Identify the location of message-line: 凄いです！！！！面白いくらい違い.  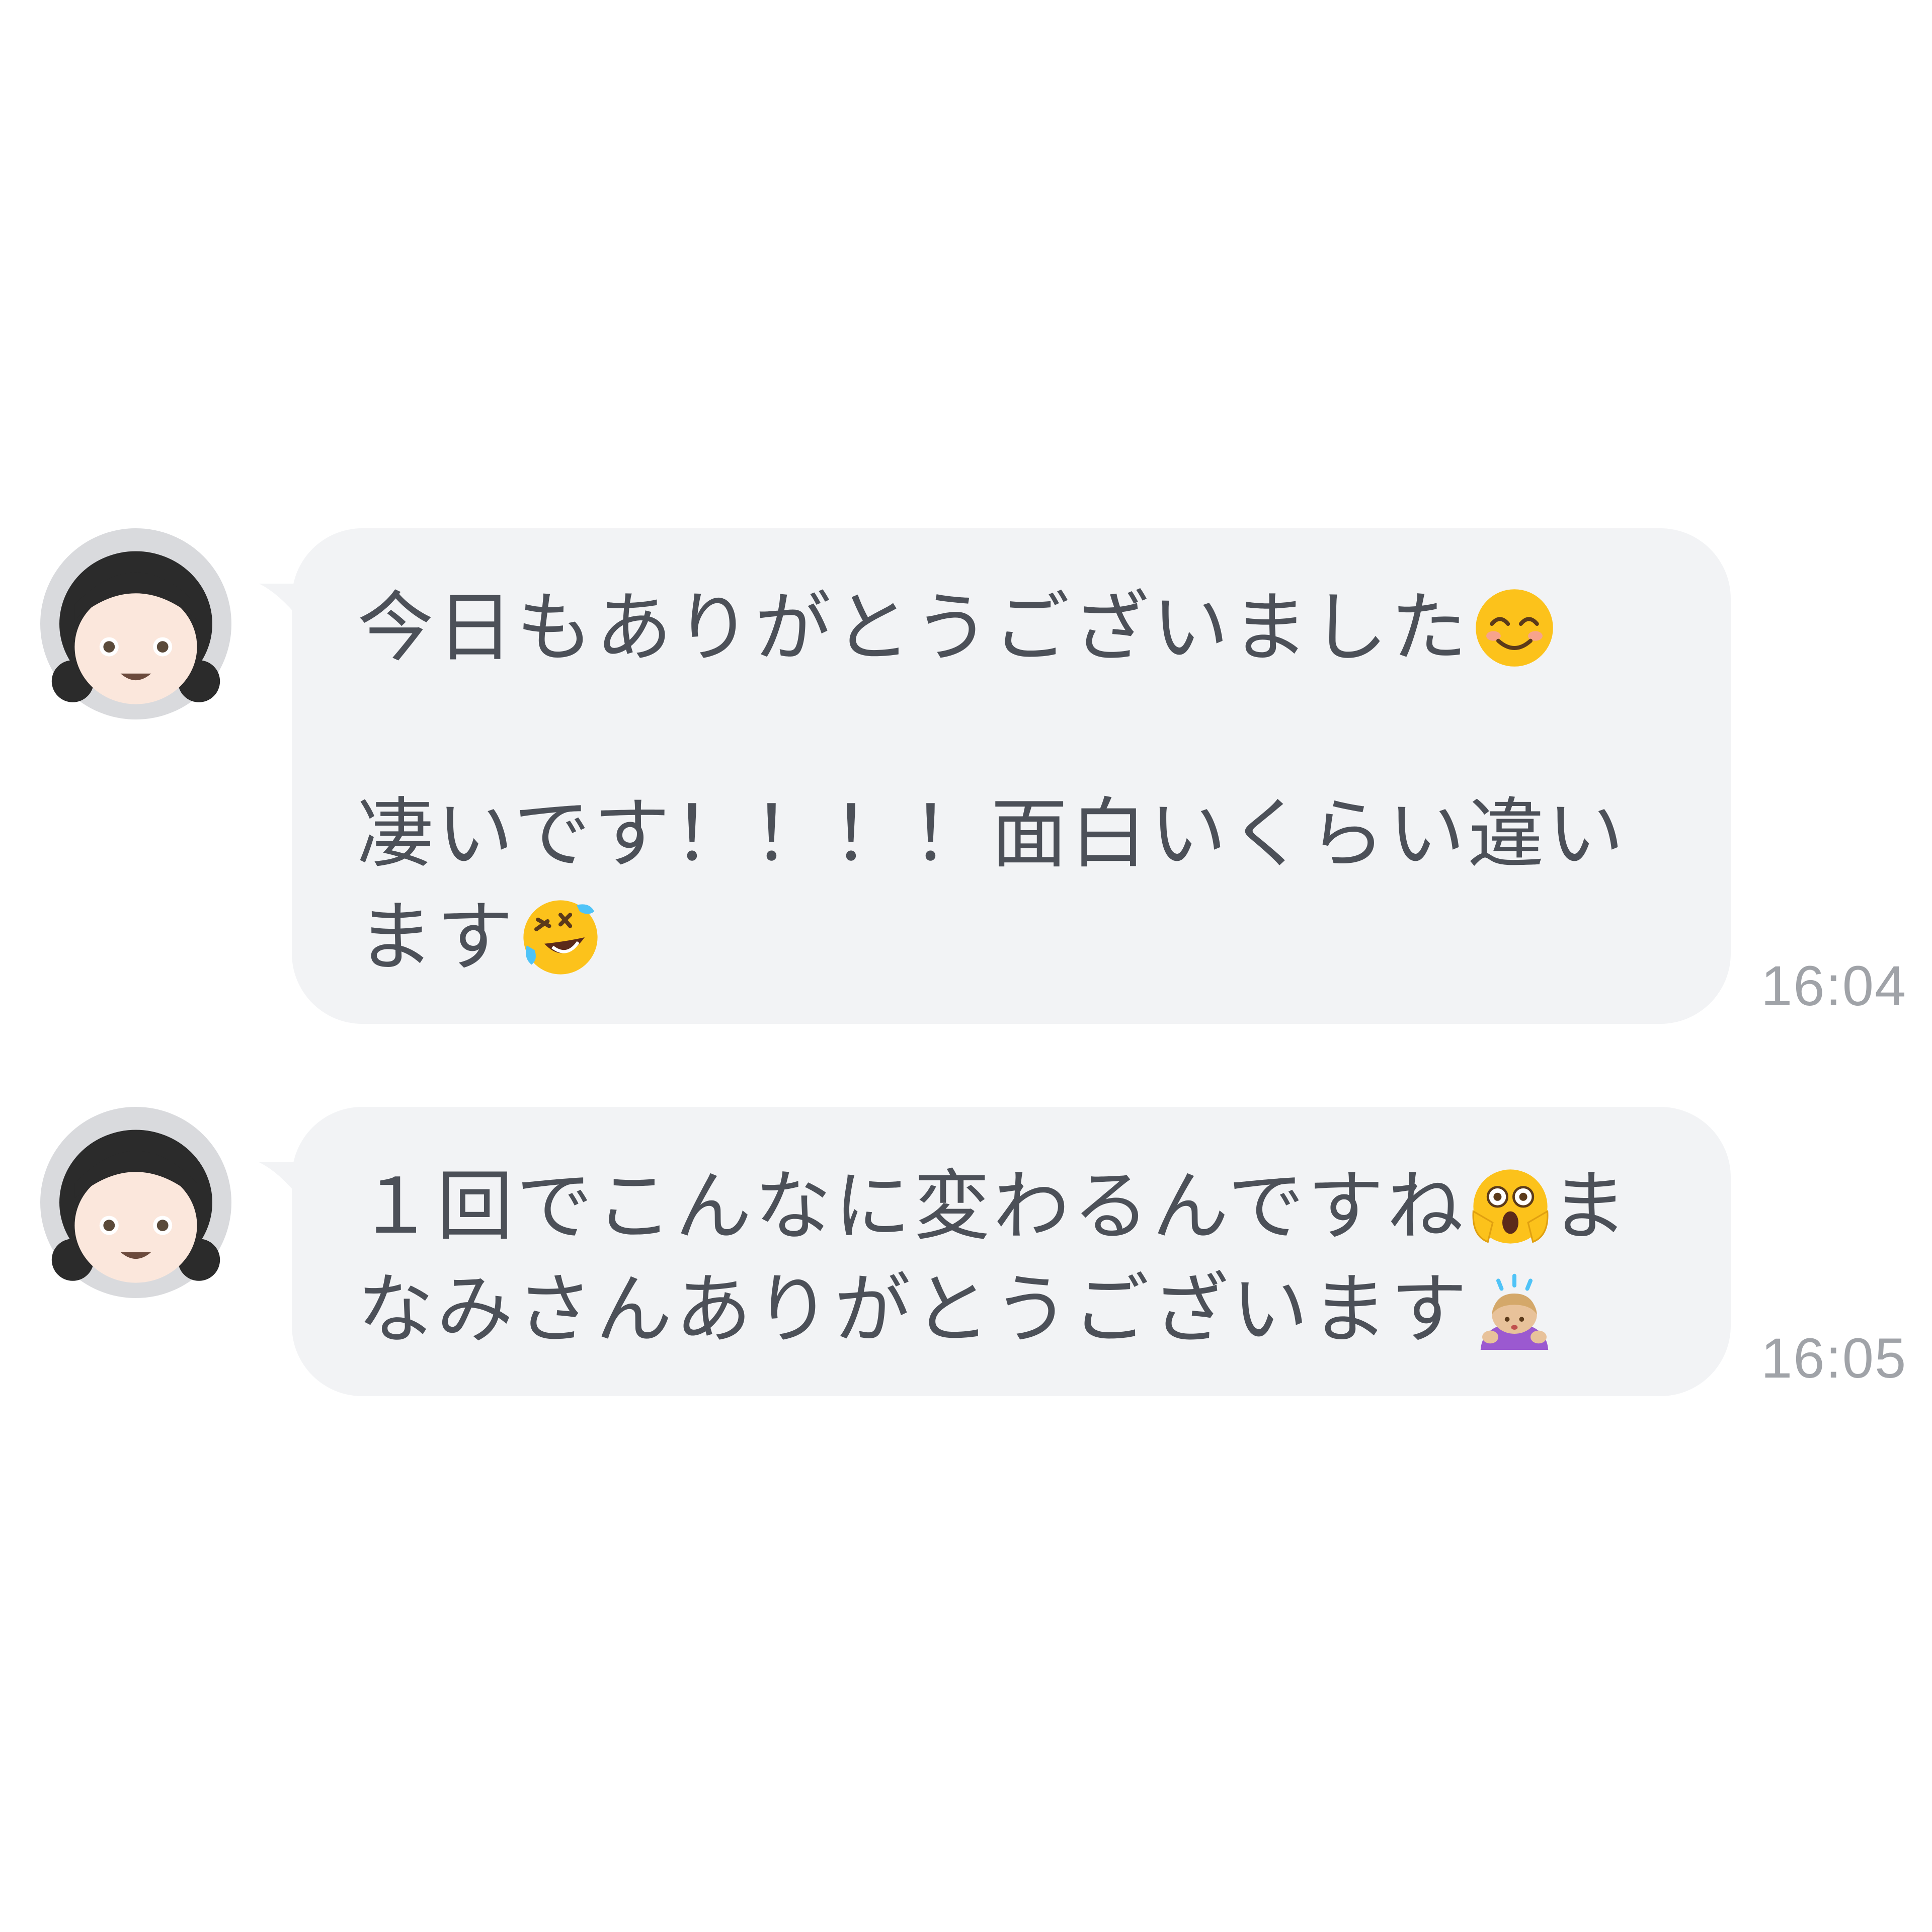
(1016, 834).